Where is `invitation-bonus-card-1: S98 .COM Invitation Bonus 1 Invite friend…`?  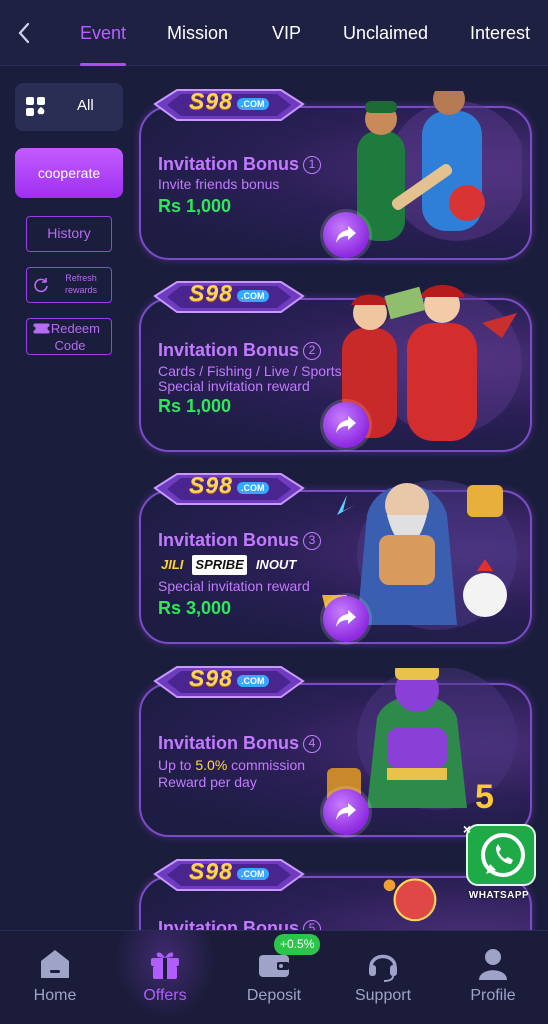
invitation-bonus-card-1: S98 .COM Invitation Bonus 1 Invite friend… is located at coordinates (335, 174).